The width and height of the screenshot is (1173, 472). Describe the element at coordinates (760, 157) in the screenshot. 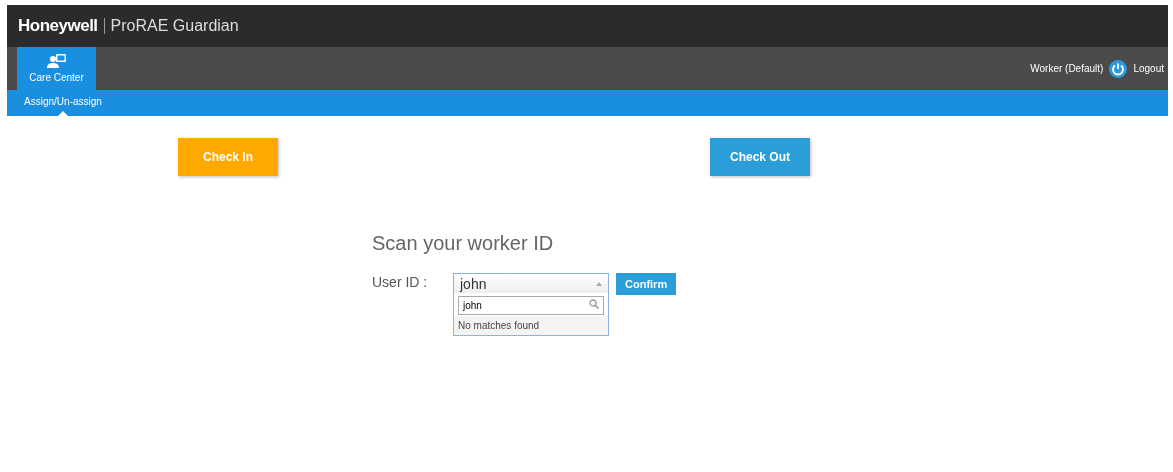

I see `check-out-button: Check Out` at that location.